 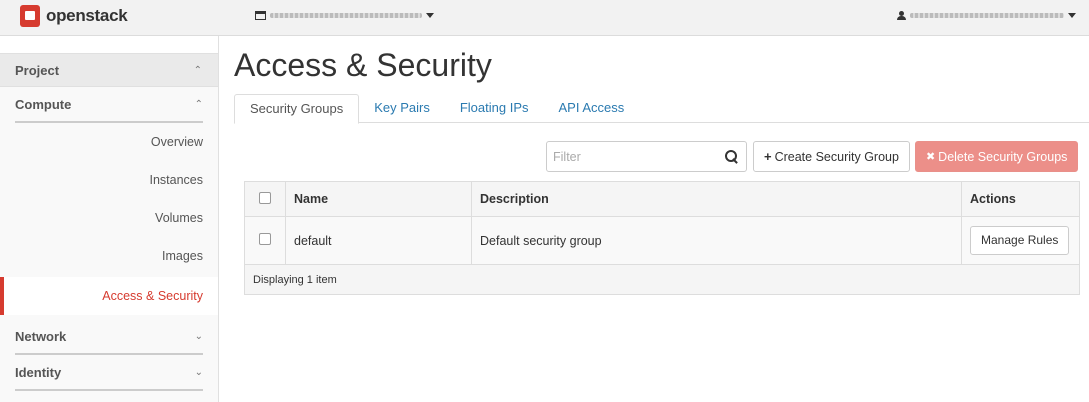 I want to click on filter-input, so click(x=633, y=156).